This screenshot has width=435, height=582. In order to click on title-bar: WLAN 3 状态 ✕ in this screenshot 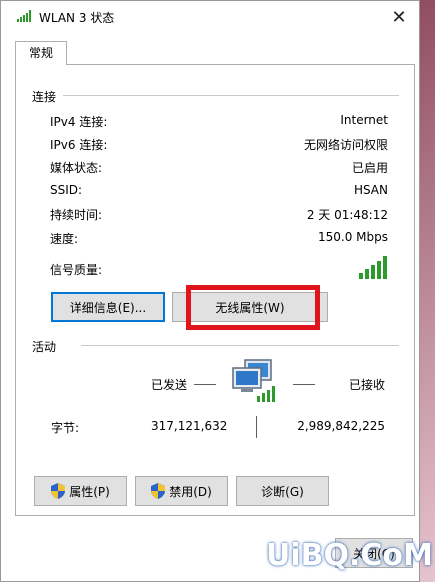, I will do `click(210, 17)`.